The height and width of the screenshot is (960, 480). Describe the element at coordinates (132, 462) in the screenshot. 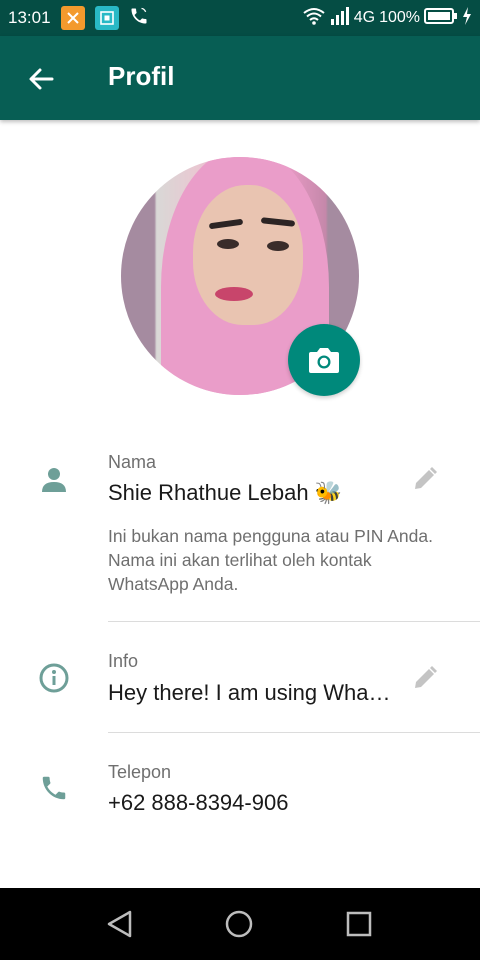

I see `name-label: Nama` at that location.